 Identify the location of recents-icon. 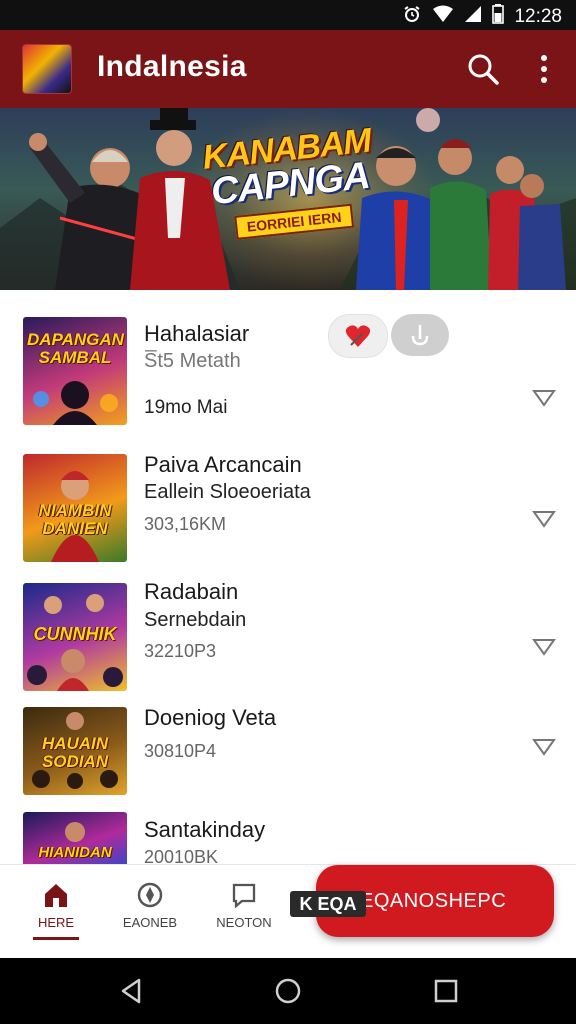
(446, 991).